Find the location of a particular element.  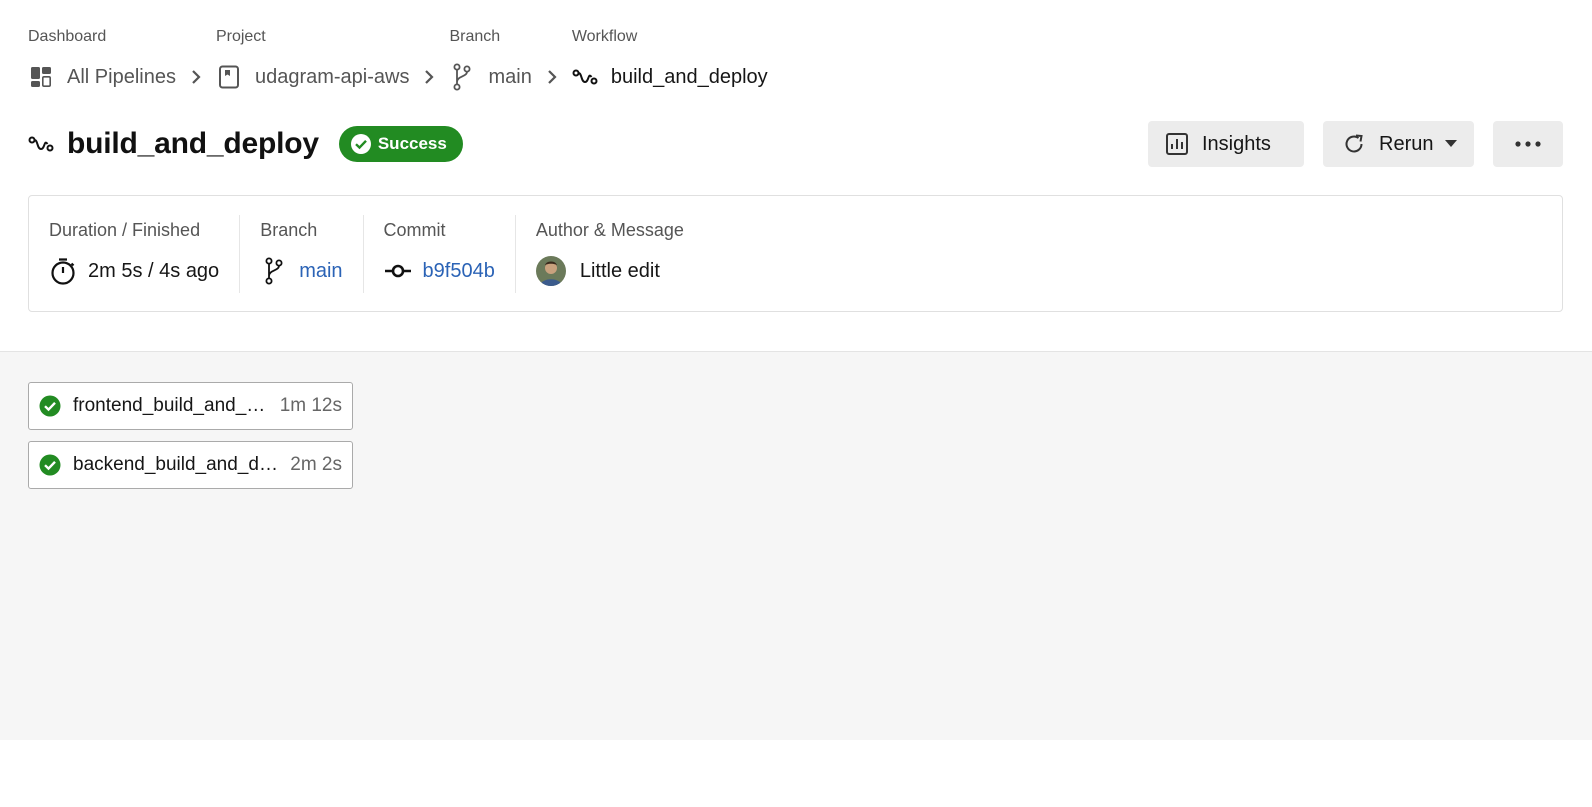

breadcrumb-label: Branch is located at coordinates (475, 36).